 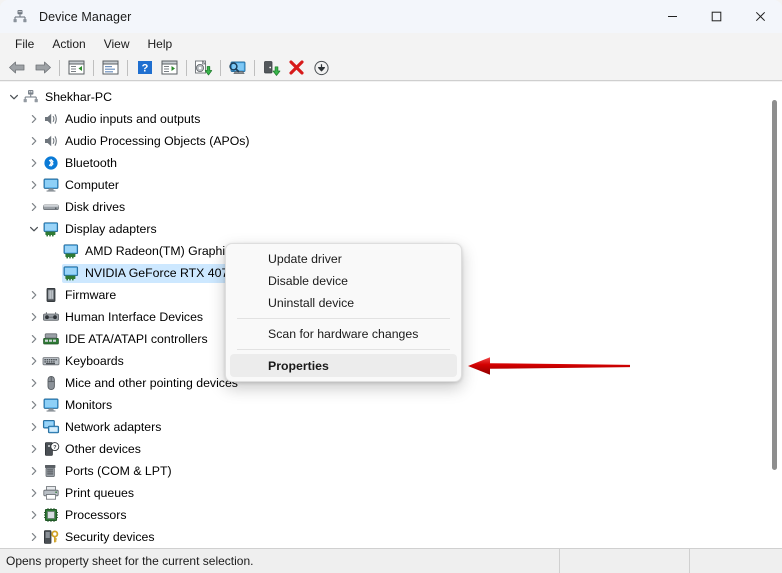 I want to click on tree-item: Monitors, so click(x=380, y=405).